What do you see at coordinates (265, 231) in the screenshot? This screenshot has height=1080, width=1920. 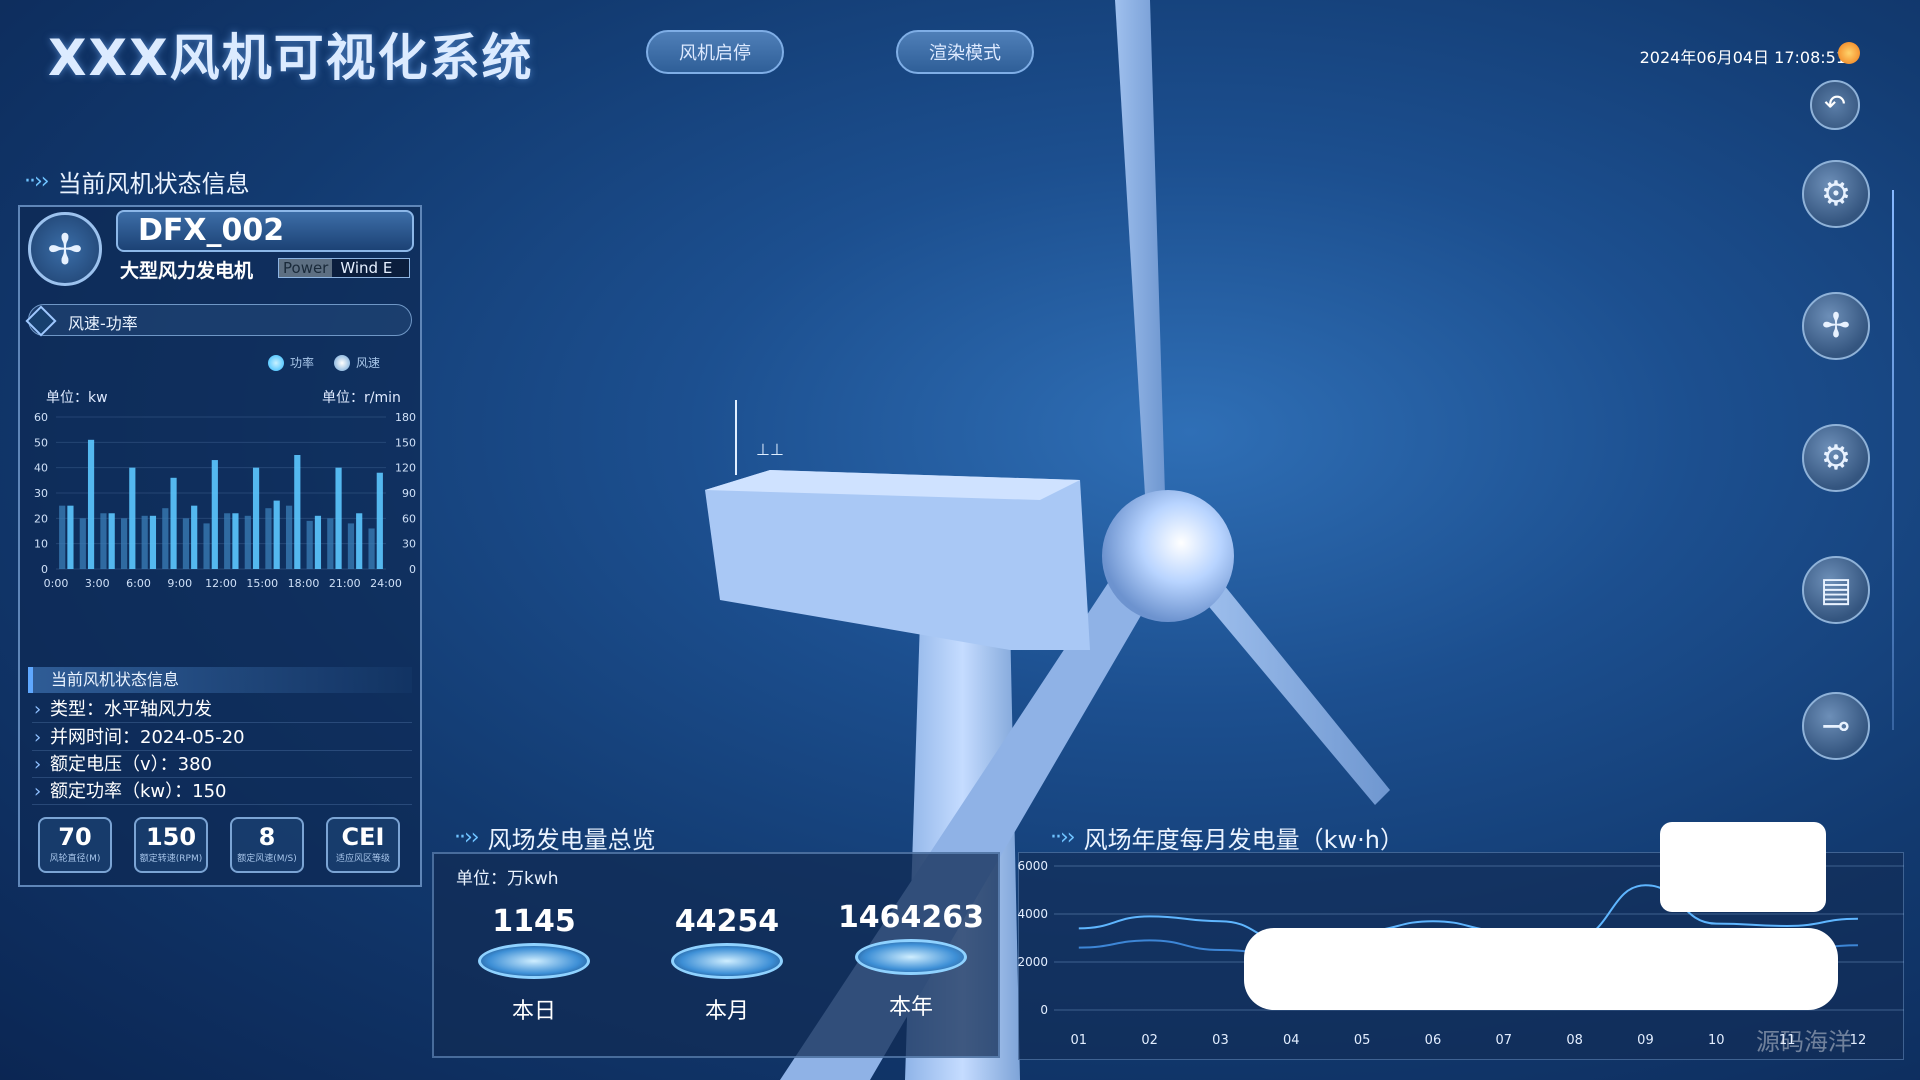 I see `turbine-id: DFX_002` at bounding box center [265, 231].